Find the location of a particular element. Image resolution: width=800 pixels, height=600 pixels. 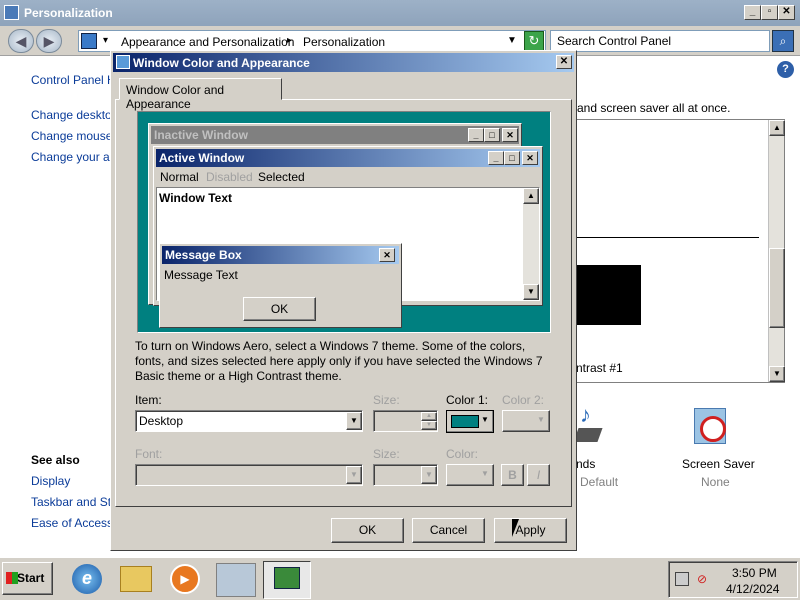

system-tray: ⊘ 3:50 PM 4/12/2024 is located at coordinates (733, 579).